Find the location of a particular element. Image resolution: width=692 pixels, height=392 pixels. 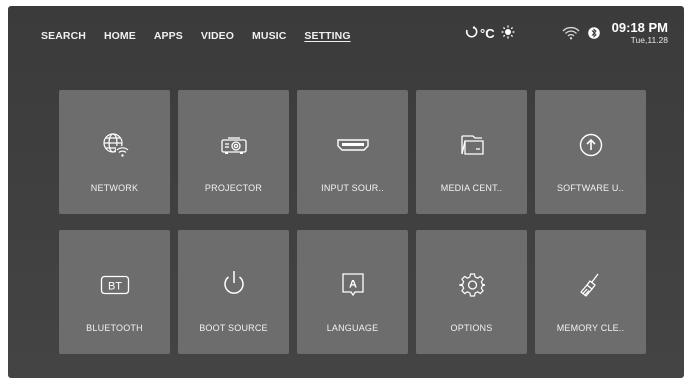

media-folder-icon is located at coordinates (471, 145).